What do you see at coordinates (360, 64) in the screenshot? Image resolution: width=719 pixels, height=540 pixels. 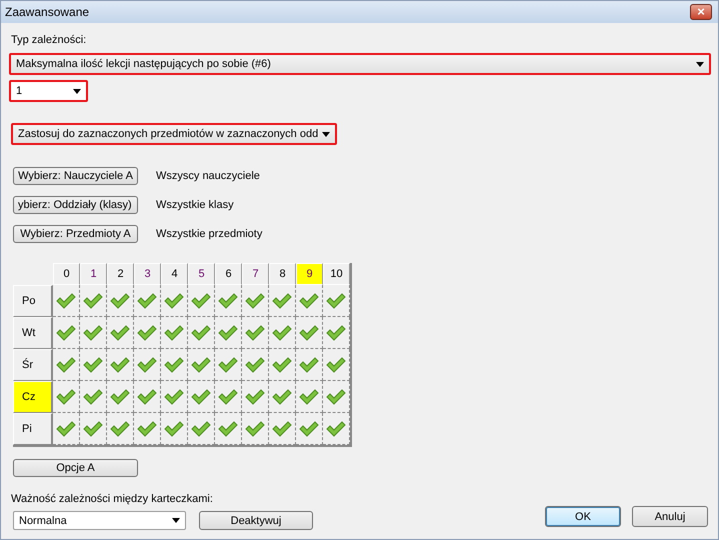 I see `dependency-type-dropdown: Maksymalna ilość lekcji następujących po sobie (#6)` at bounding box center [360, 64].